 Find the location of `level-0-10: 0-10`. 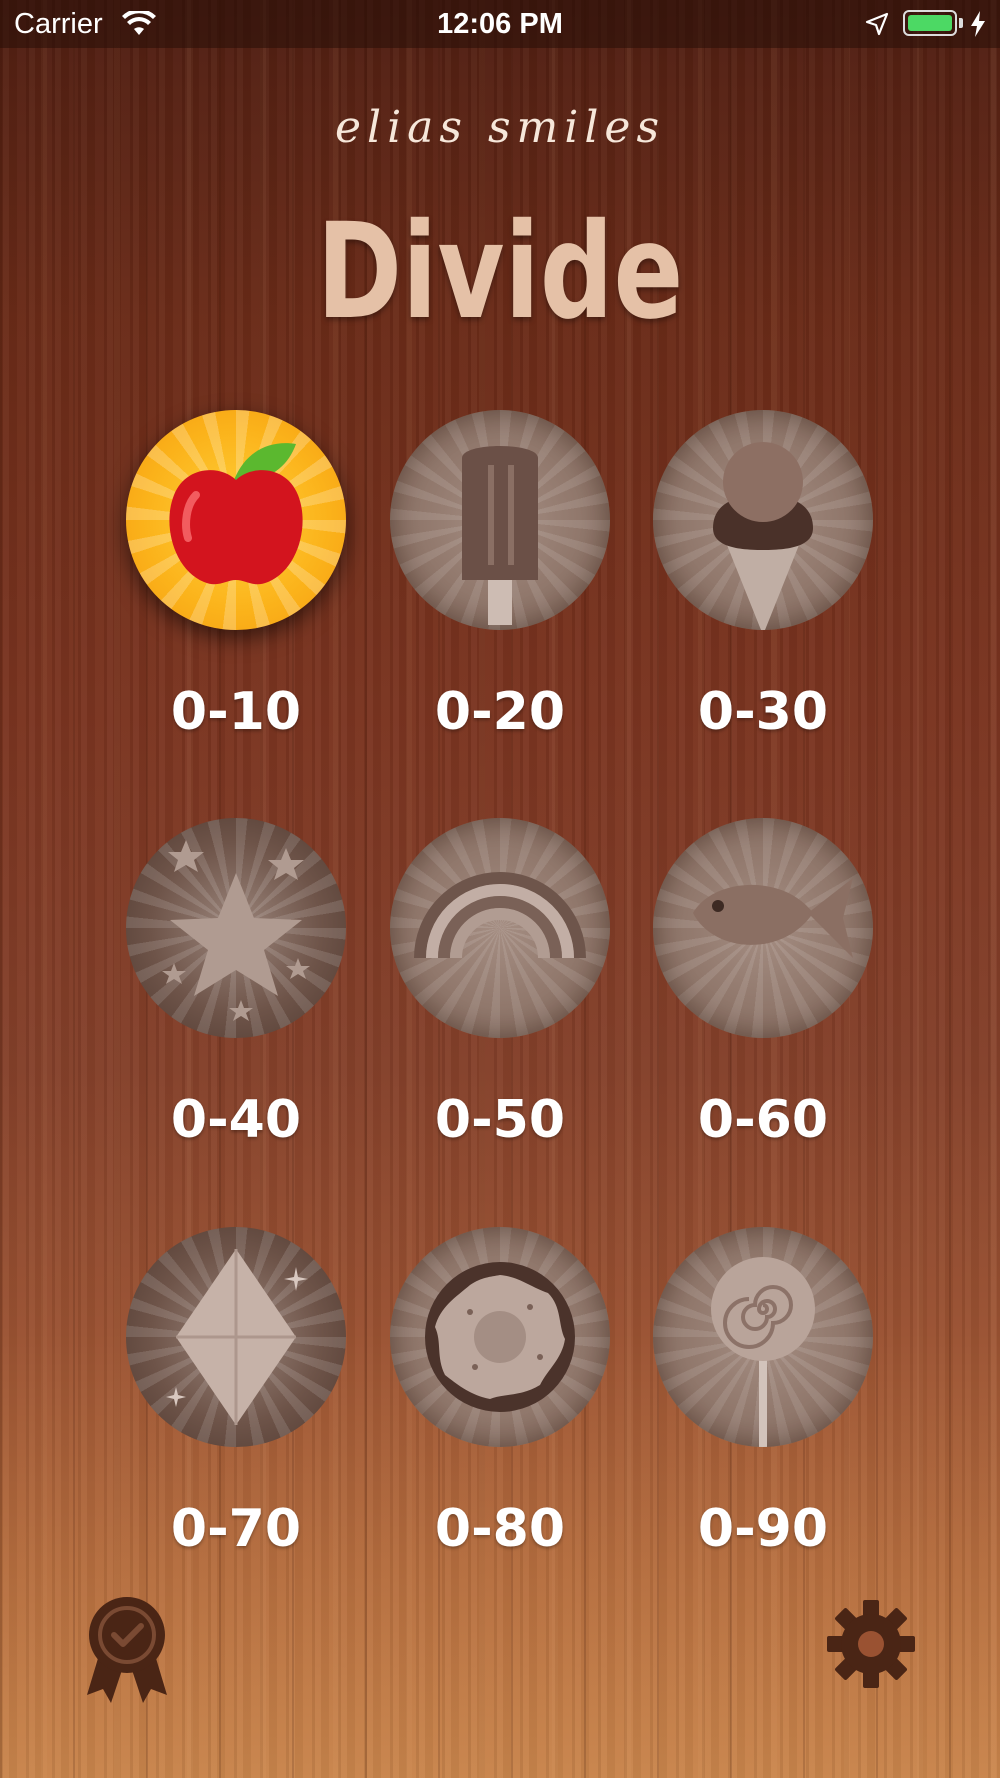

level-0-10: 0-10 is located at coordinates (236, 610).